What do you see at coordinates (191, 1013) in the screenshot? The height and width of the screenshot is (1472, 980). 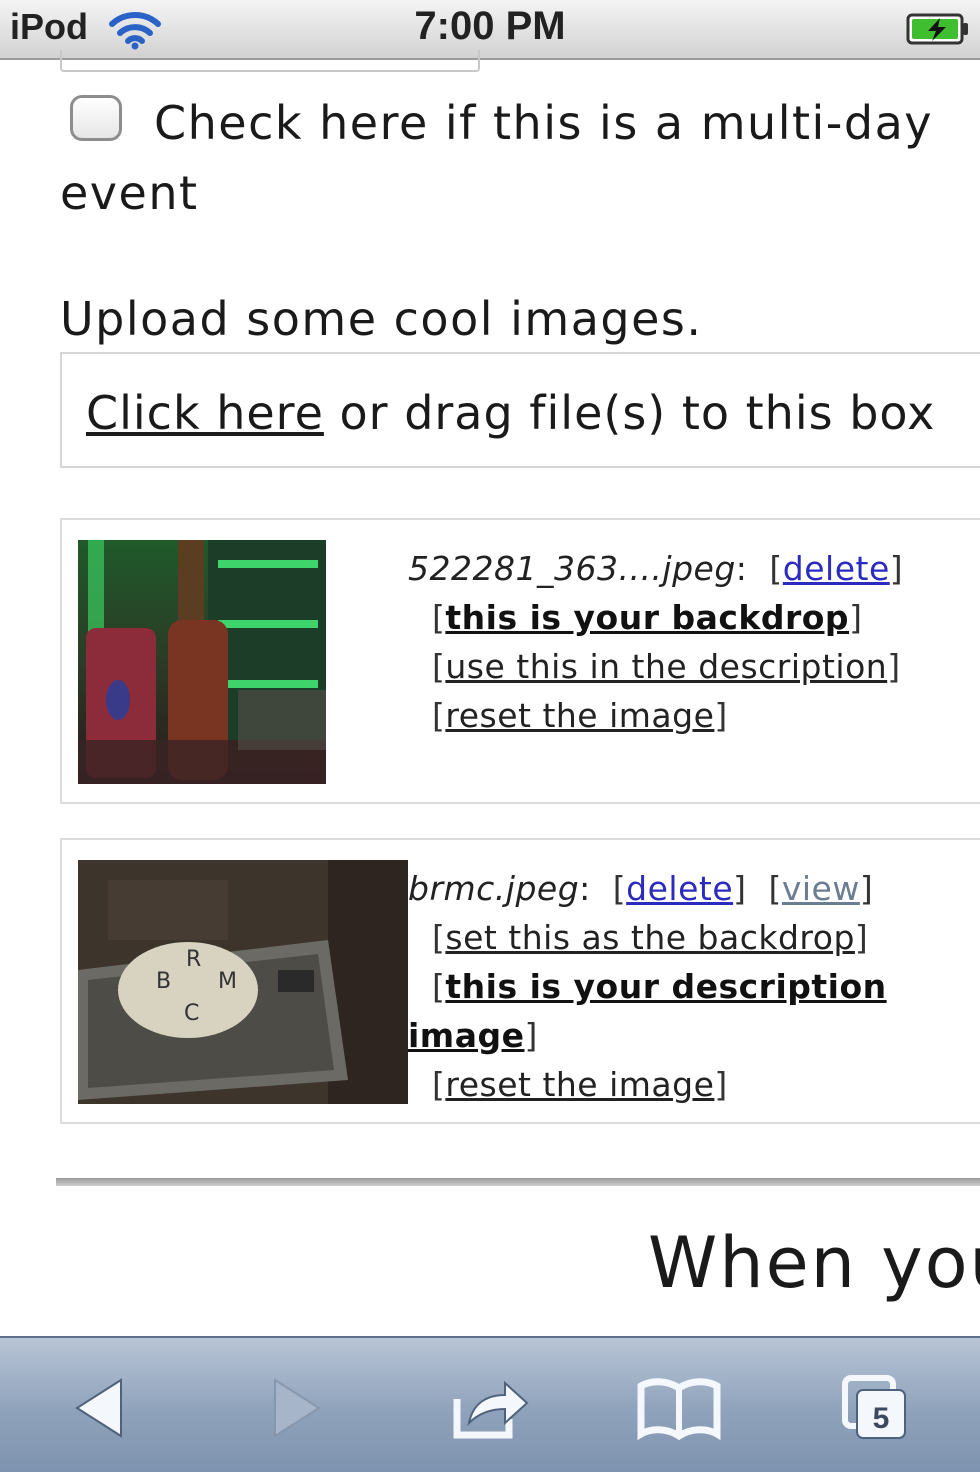 I see `svg-text: C` at bounding box center [191, 1013].